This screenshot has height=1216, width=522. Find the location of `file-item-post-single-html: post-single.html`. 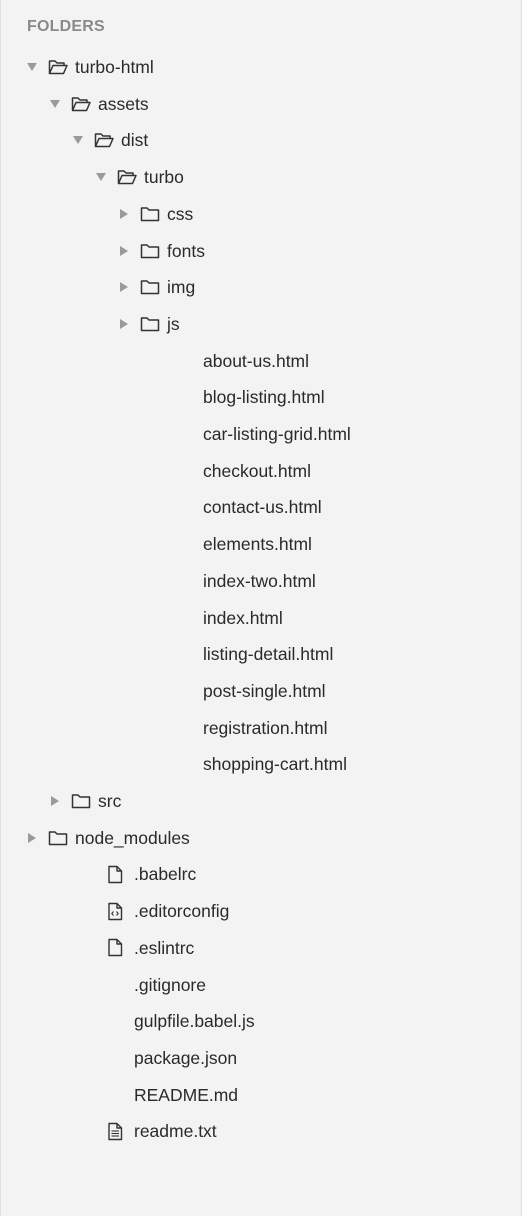

file-item-post-single-html: post-single.html is located at coordinates (264, 691).